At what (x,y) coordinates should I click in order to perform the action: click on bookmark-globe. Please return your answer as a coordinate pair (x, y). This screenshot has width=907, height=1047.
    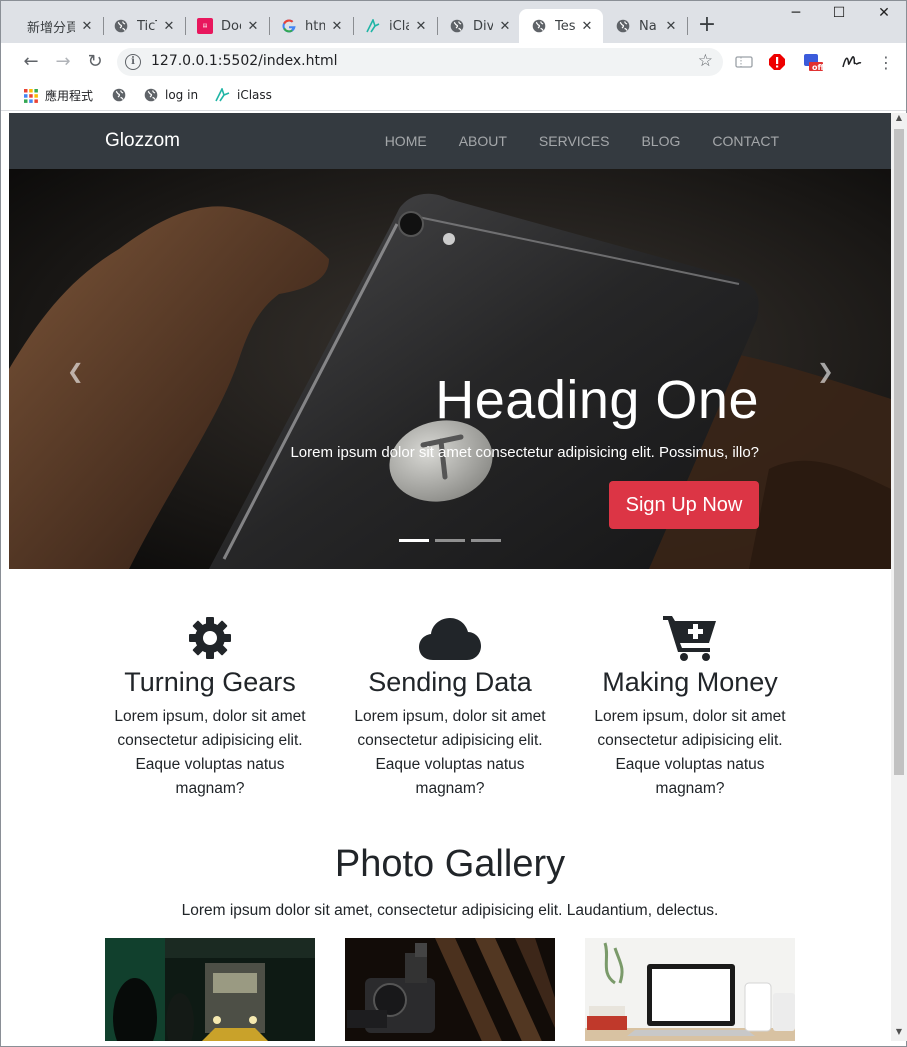
    Looking at the image, I should click on (122, 95).